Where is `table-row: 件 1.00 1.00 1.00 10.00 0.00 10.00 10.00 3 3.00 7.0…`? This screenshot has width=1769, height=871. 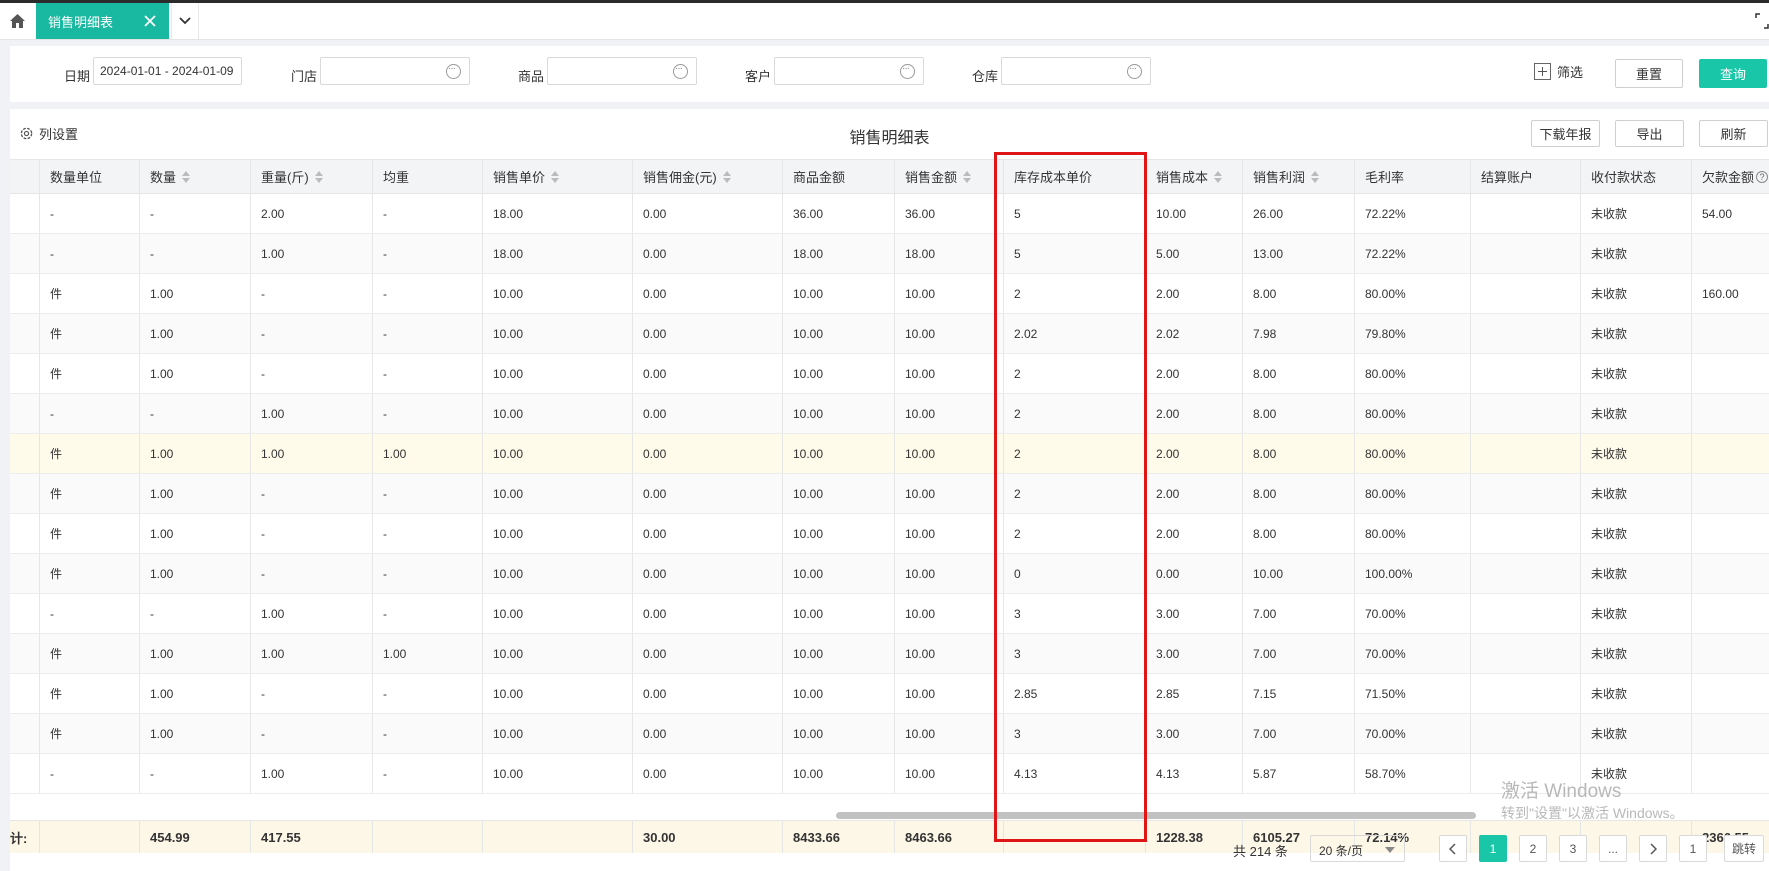 table-row: 件 1.00 1.00 1.00 10.00 0.00 10.00 10.00 3 3.00 7.0… is located at coordinates (889, 654).